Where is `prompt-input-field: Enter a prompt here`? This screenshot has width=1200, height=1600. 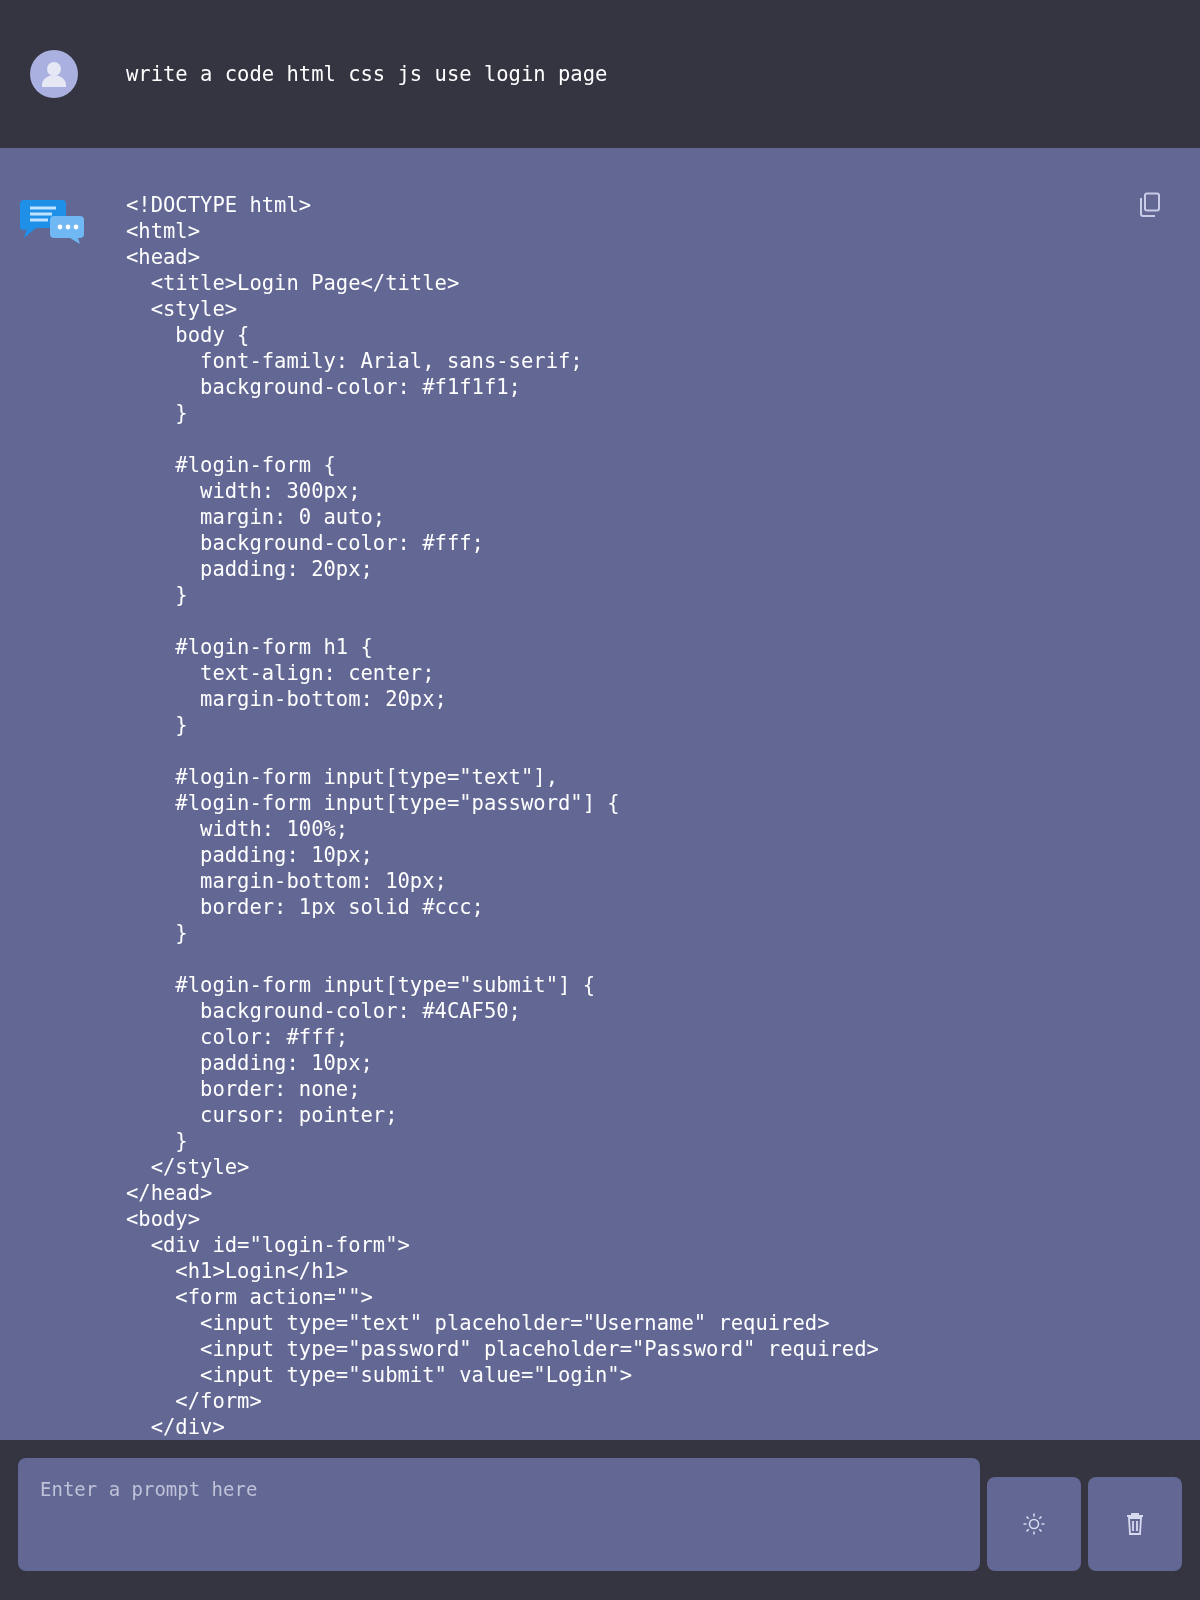 prompt-input-field: Enter a prompt here is located at coordinates (499, 1514).